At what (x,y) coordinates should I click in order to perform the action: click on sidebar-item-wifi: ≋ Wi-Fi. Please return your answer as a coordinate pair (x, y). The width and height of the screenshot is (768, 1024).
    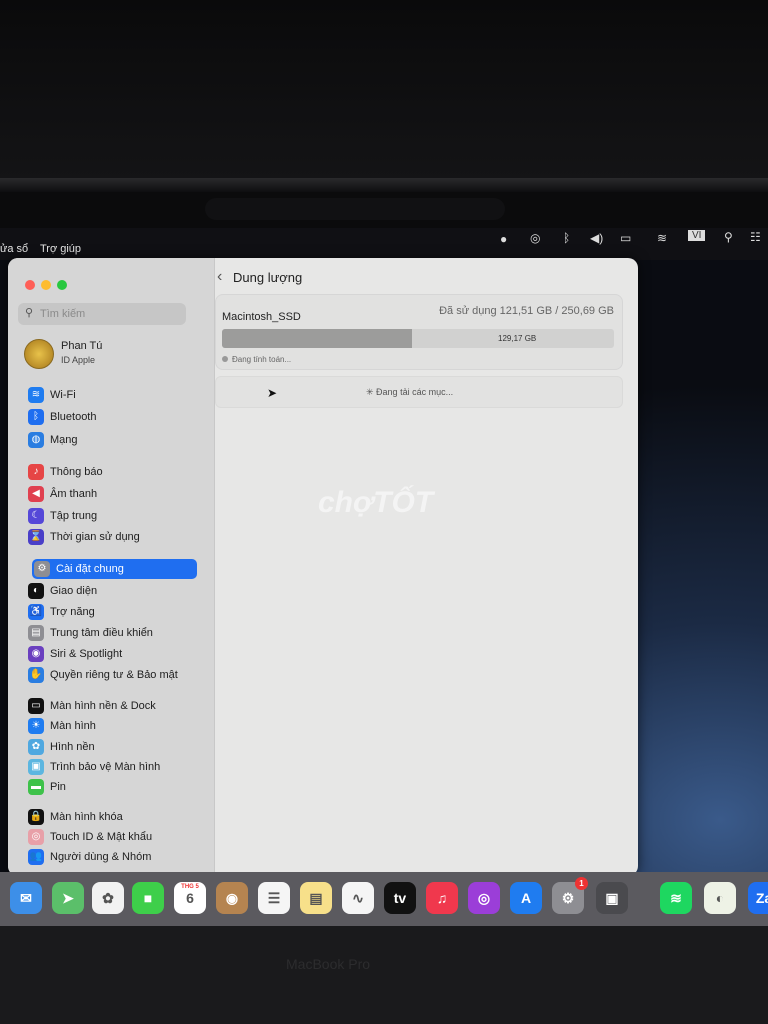
    Looking at the image, I should click on (116, 395).